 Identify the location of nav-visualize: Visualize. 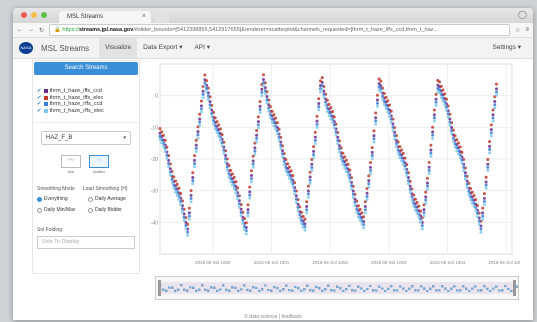
(118, 48).